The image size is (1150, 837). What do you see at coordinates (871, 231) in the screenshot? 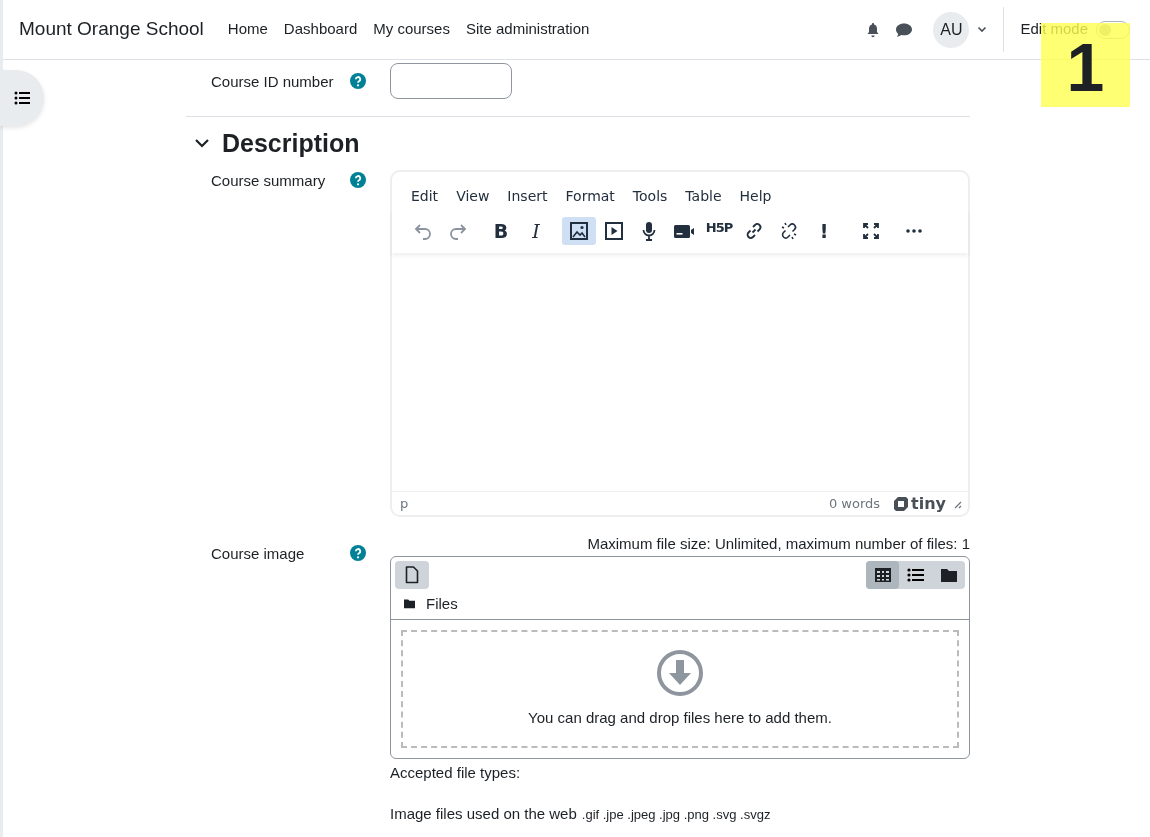
I see `fullscreen-icon` at bounding box center [871, 231].